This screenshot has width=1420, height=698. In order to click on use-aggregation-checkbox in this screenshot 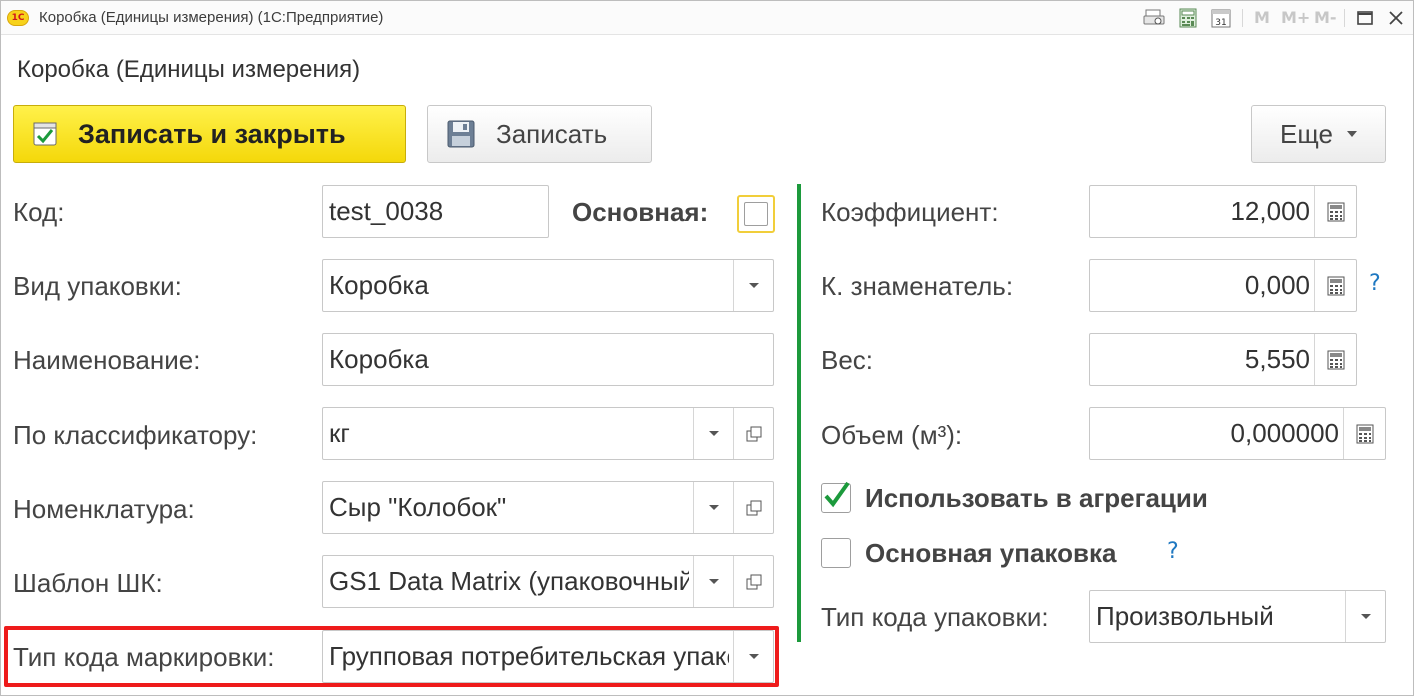, I will do `click(836, 497)`.